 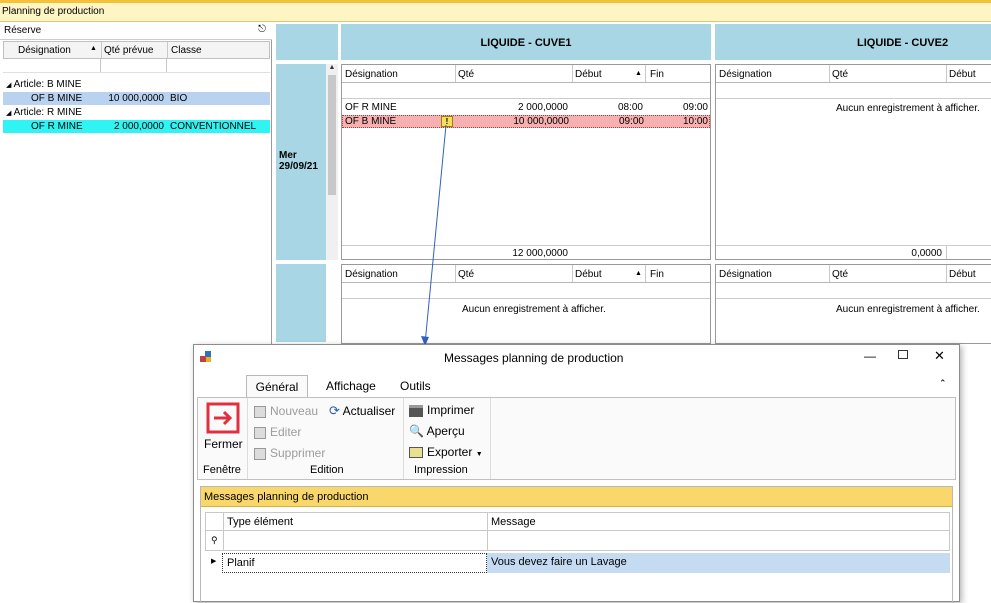 What do you see at coordinates (222, 470) in the screenshot?
I see `group-label: Fenêtre` at bounding box center [222, 470].